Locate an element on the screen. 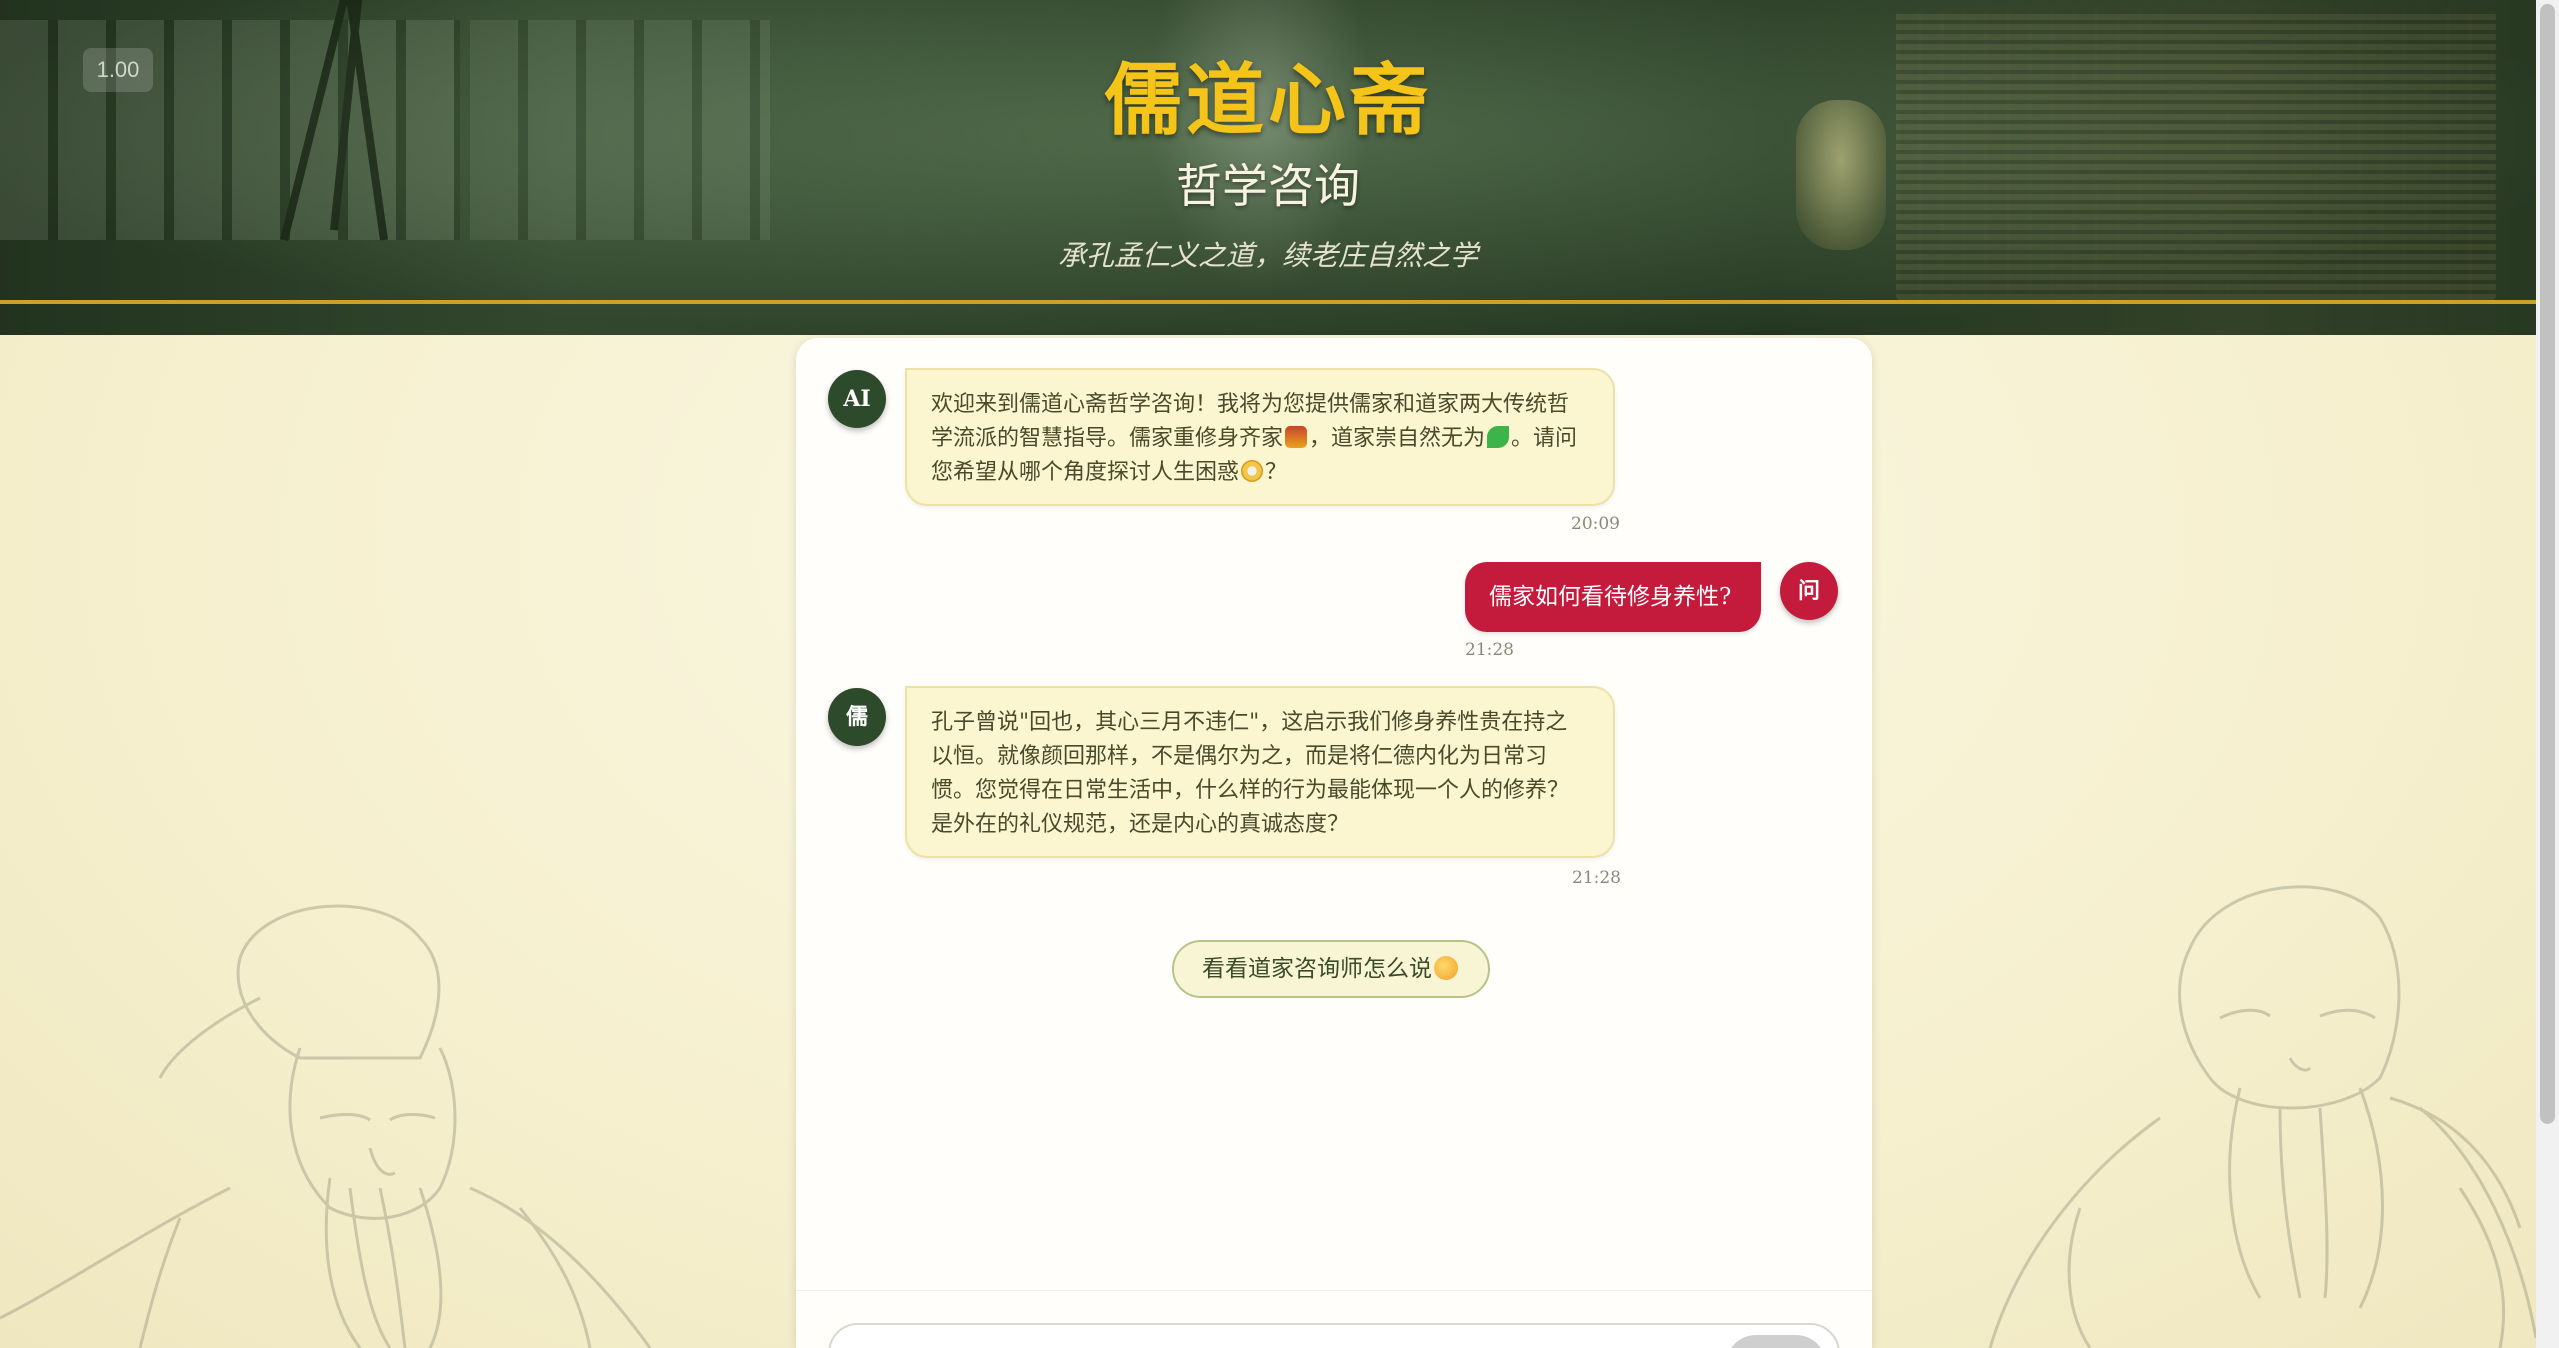  input-area is located at coordinates (1334, 1319).